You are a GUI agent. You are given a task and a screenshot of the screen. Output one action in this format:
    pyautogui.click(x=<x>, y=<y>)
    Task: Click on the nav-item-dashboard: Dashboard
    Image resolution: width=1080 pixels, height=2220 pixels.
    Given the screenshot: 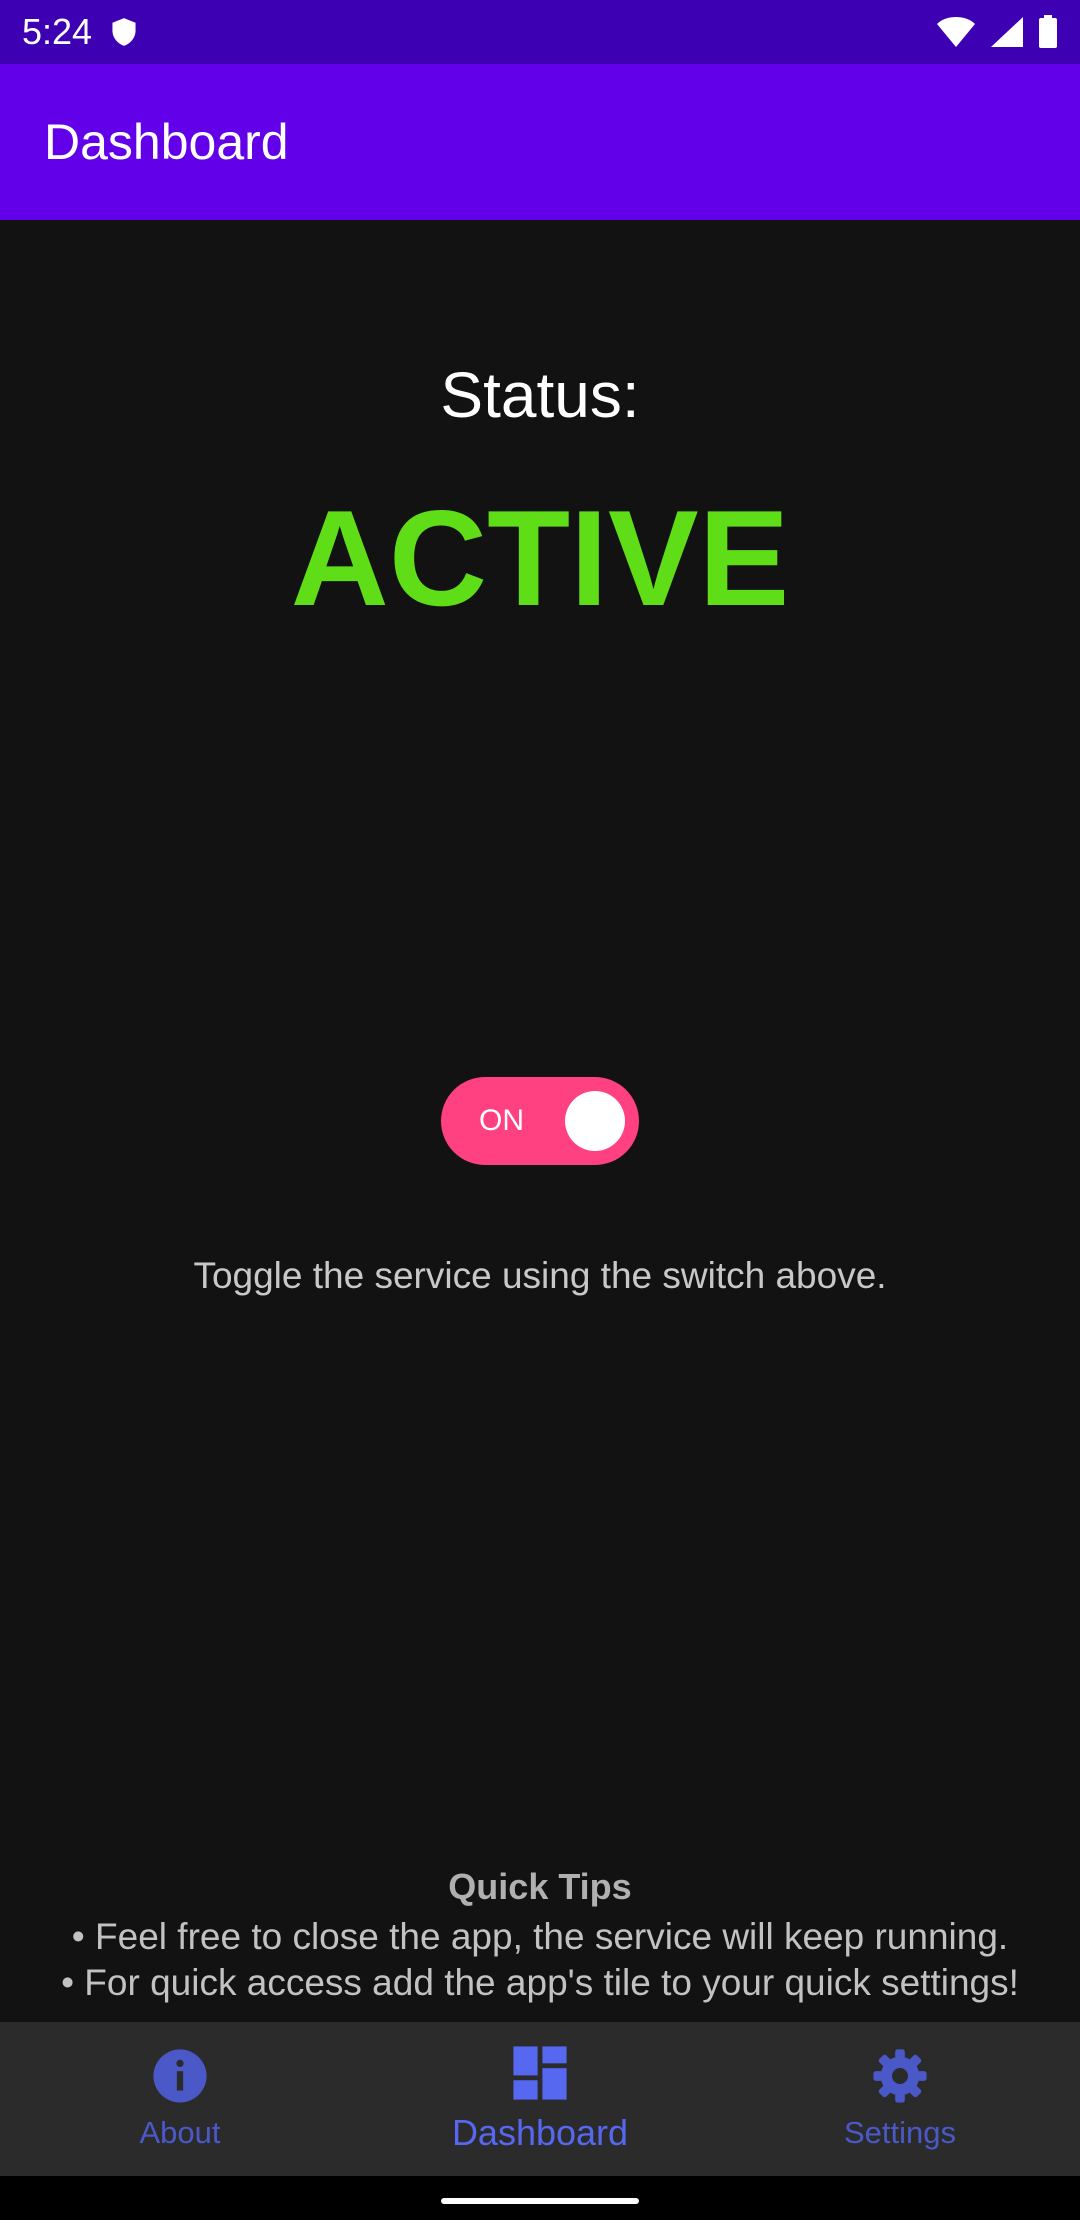 What is the action you would take?
    pyautogui.click(x=540, y=2099)
    